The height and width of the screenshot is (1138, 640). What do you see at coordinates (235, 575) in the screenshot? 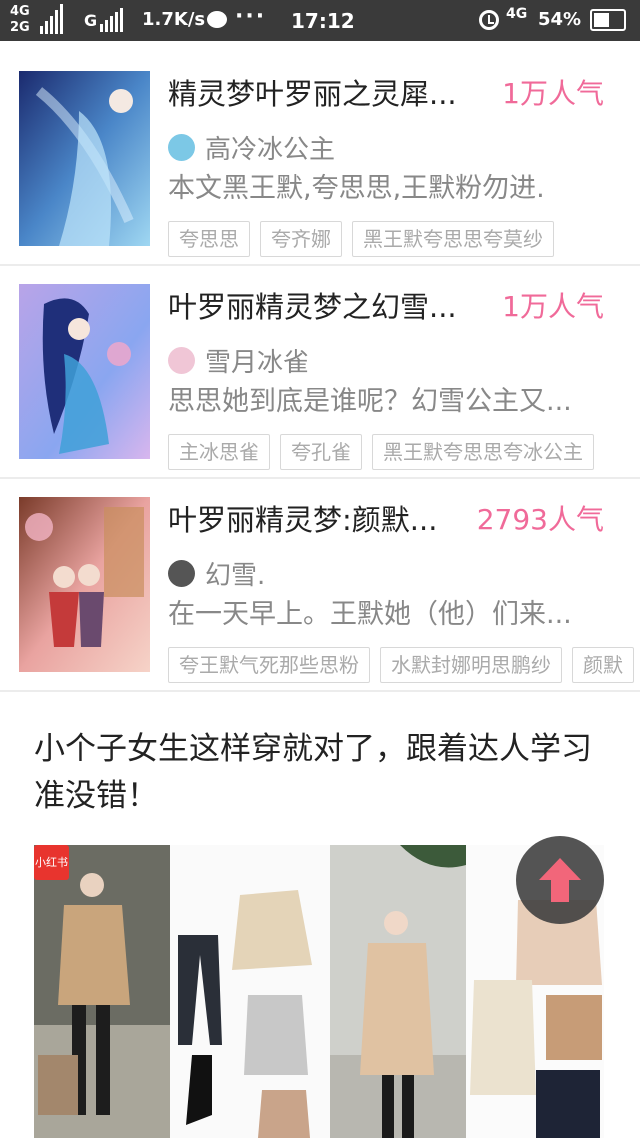
I see `author-name: 幻雪.` at bounding box center [235, 575].